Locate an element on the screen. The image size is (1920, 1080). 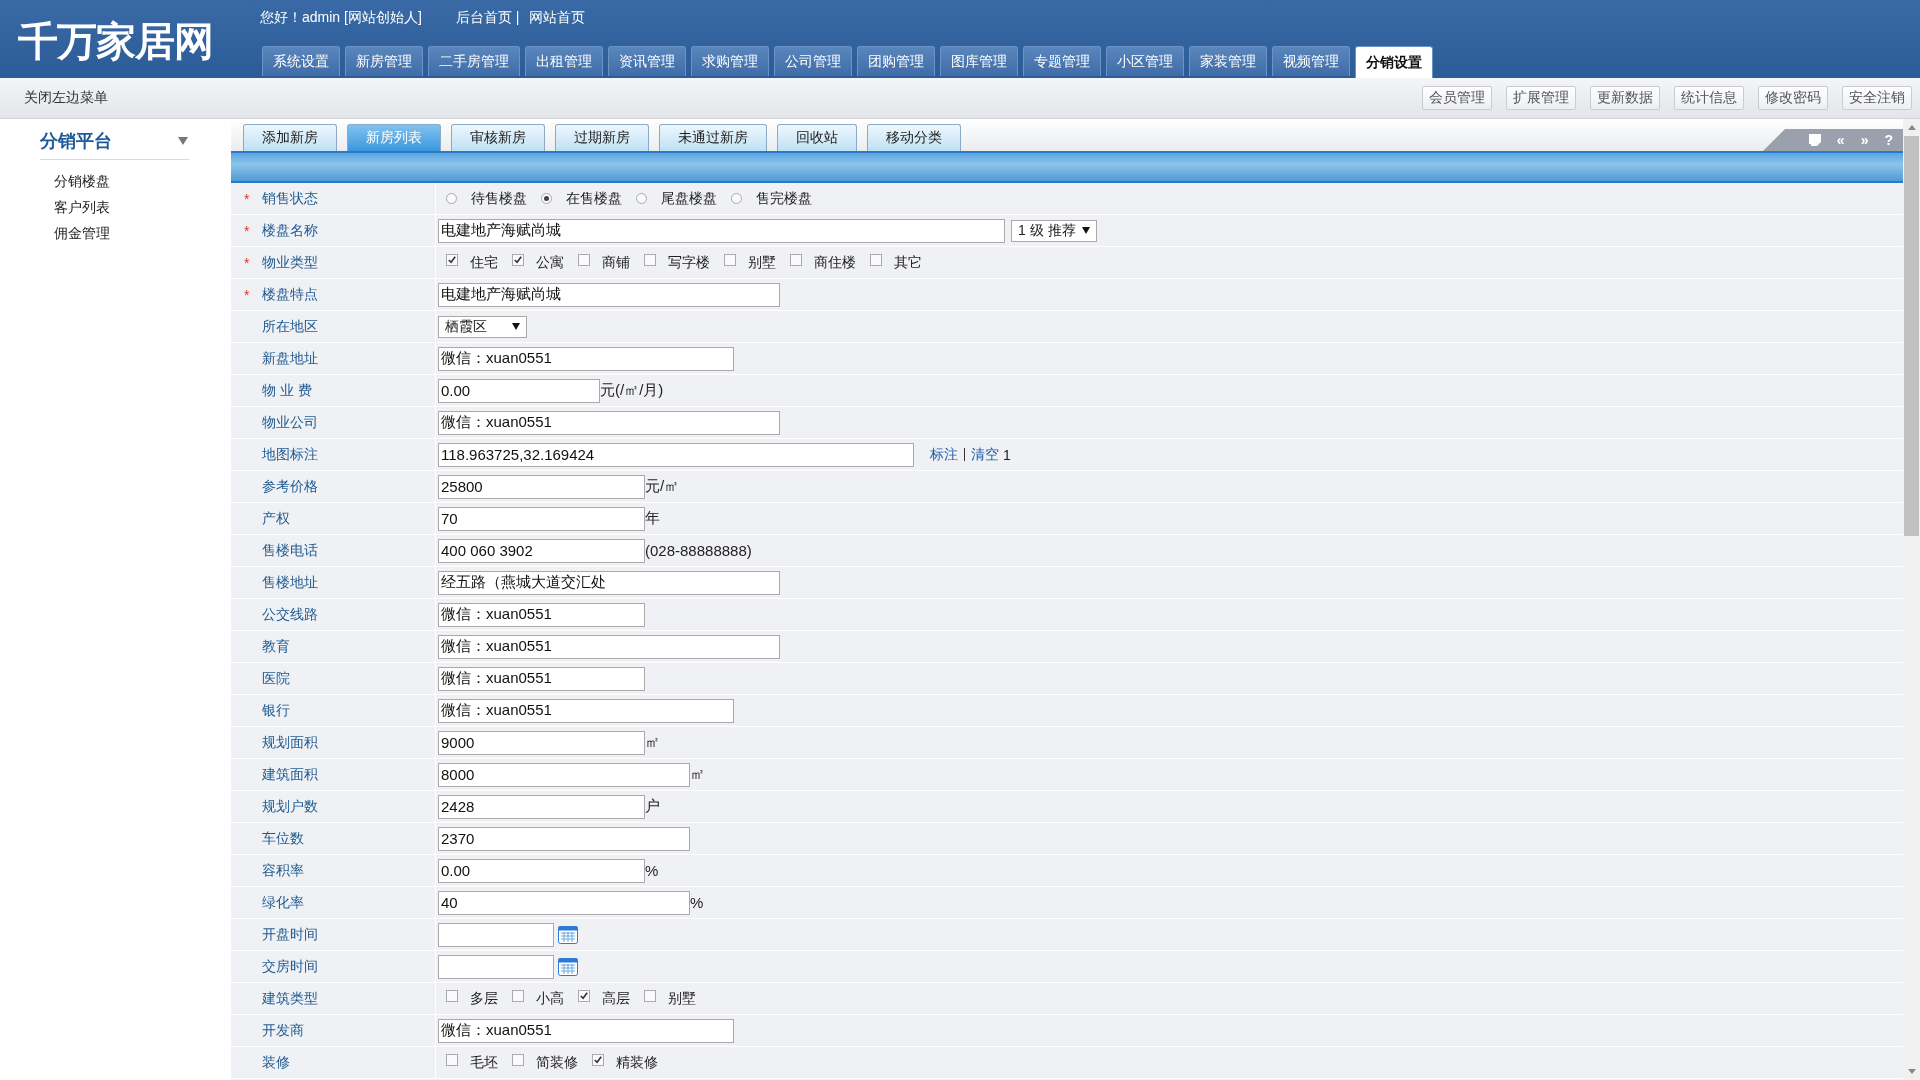
toolbar-button: 更新数据 is located at coordinates (1625, 98).